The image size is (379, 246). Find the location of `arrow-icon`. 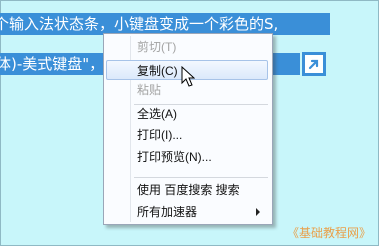

arrow-icon is located at coordinates (313, 64).